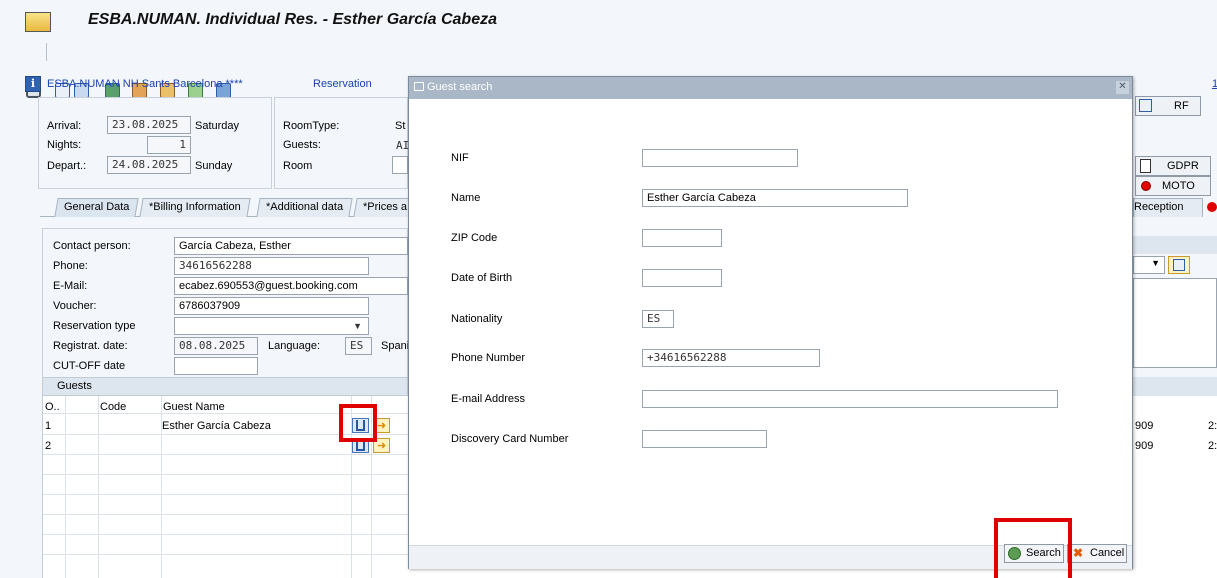 This screenshot has height=578, width=1217. I want to click on right-edit-button, so click(1179, 265).